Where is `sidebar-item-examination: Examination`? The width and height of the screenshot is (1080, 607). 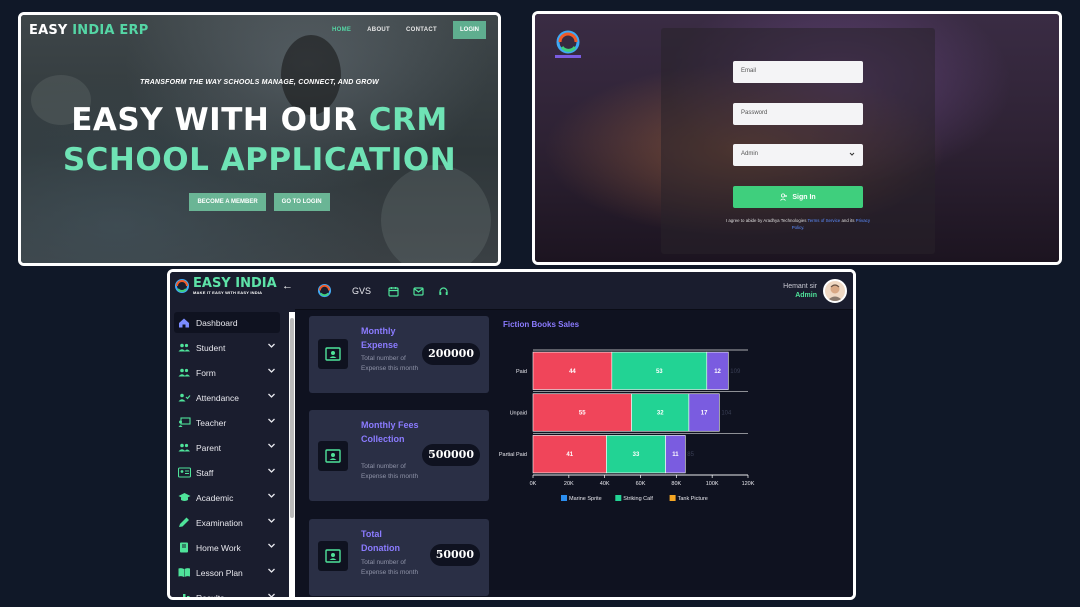 sidebar-item-examination: Examination is located at coordinates (227, 522).